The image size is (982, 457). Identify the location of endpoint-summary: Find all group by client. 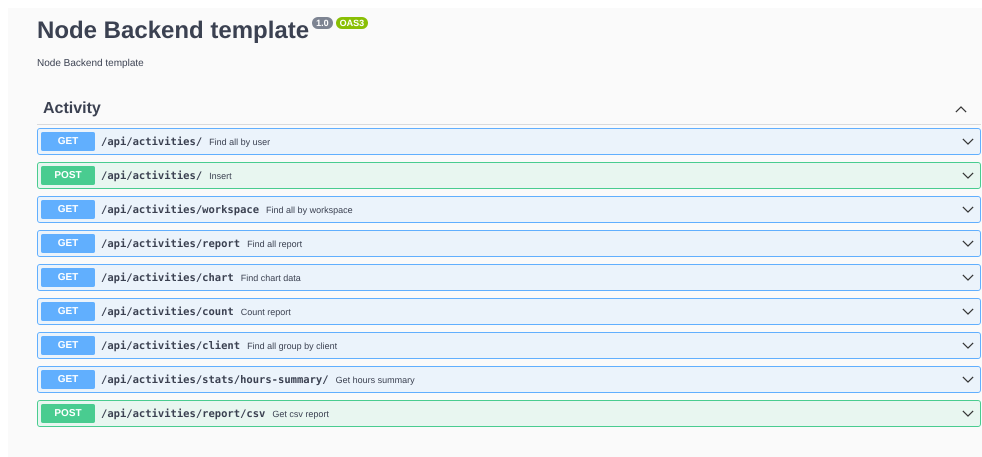
(292, 345).